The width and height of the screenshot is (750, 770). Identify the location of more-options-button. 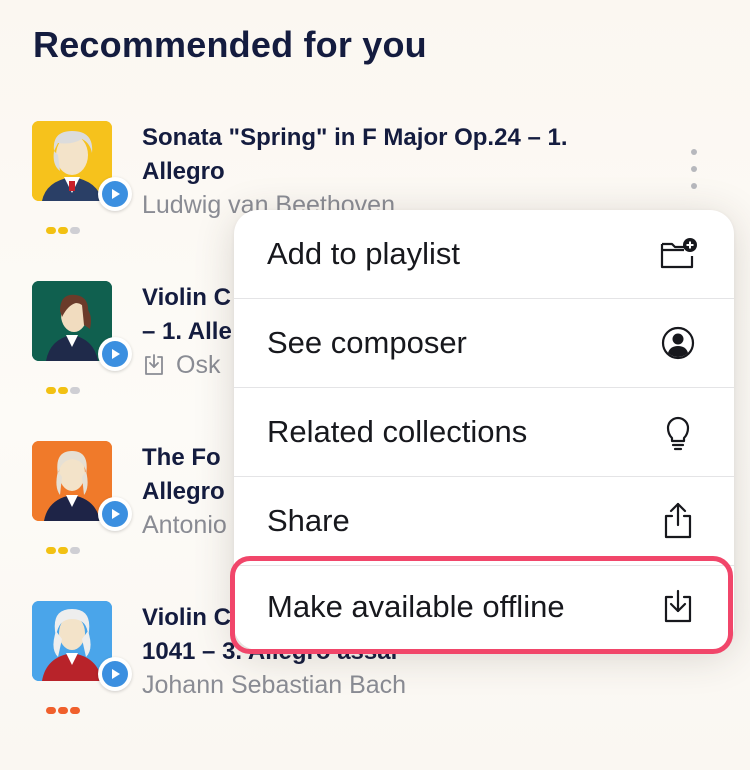
(694, 169).